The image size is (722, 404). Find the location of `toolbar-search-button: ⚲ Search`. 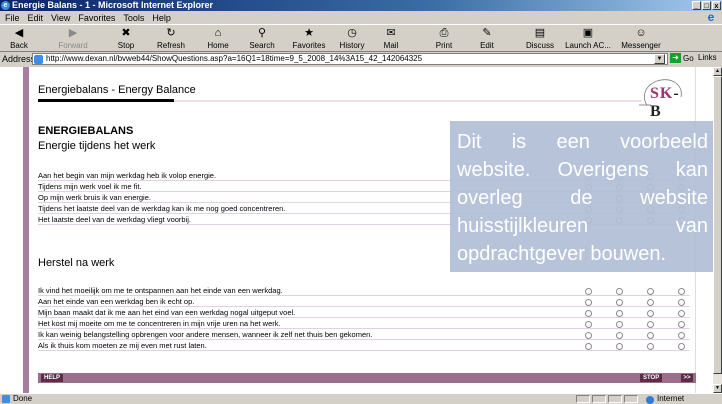

toolbar-search-button: ⚲ Search is located at coordinates (262, 38).